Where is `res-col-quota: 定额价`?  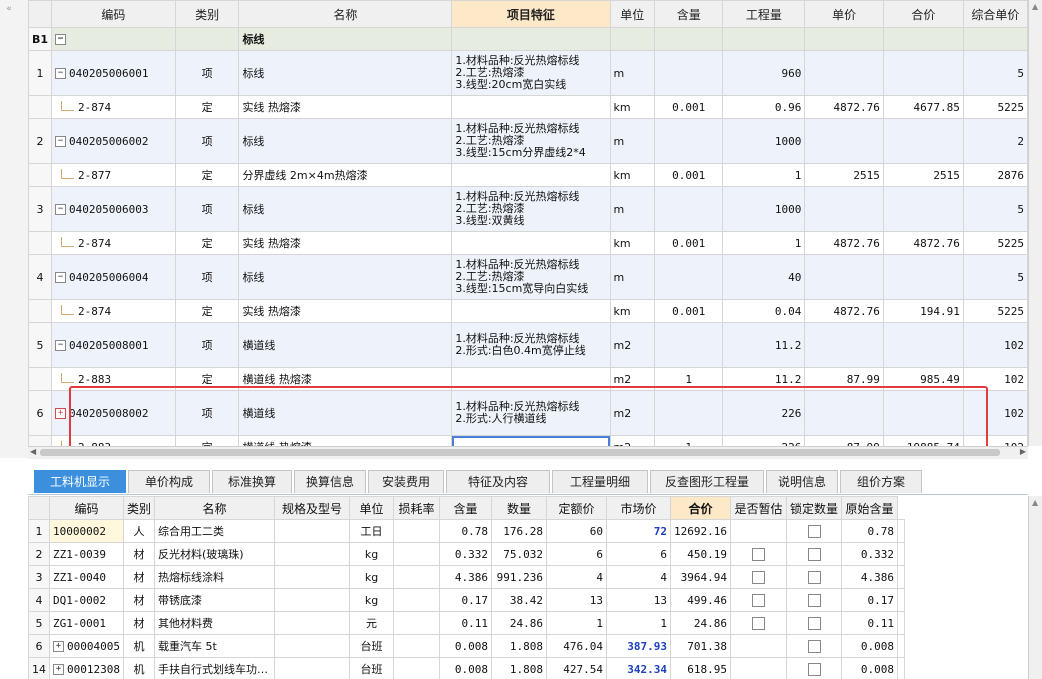
res-col-quota: 定额价 is located at coordinates (577, 508).